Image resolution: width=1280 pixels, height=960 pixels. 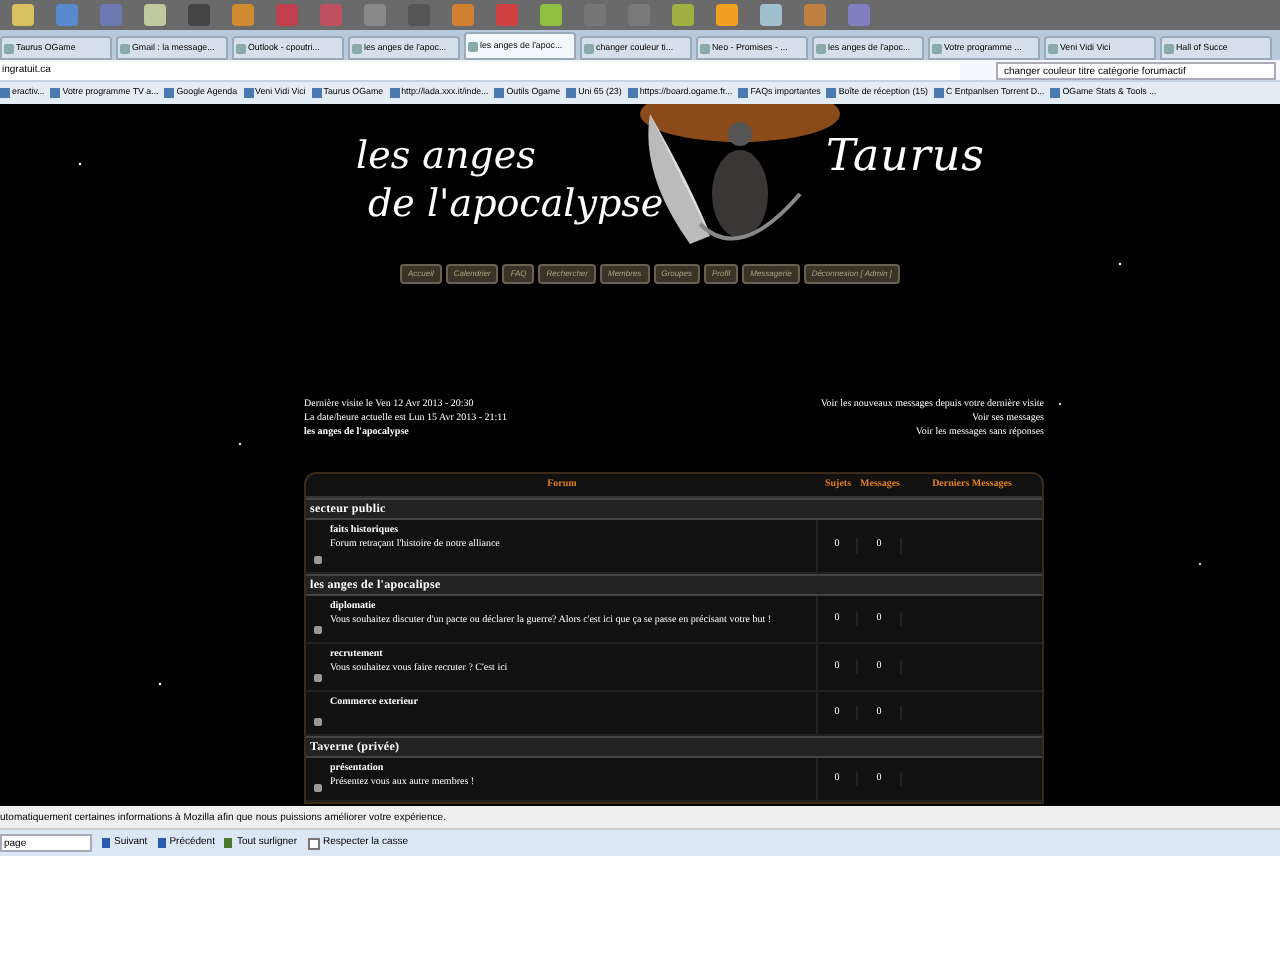 What do you see at coordinates (447, 156) in the screenshot?
I see `logo-text: les anges` at bounding box center [447, 156].